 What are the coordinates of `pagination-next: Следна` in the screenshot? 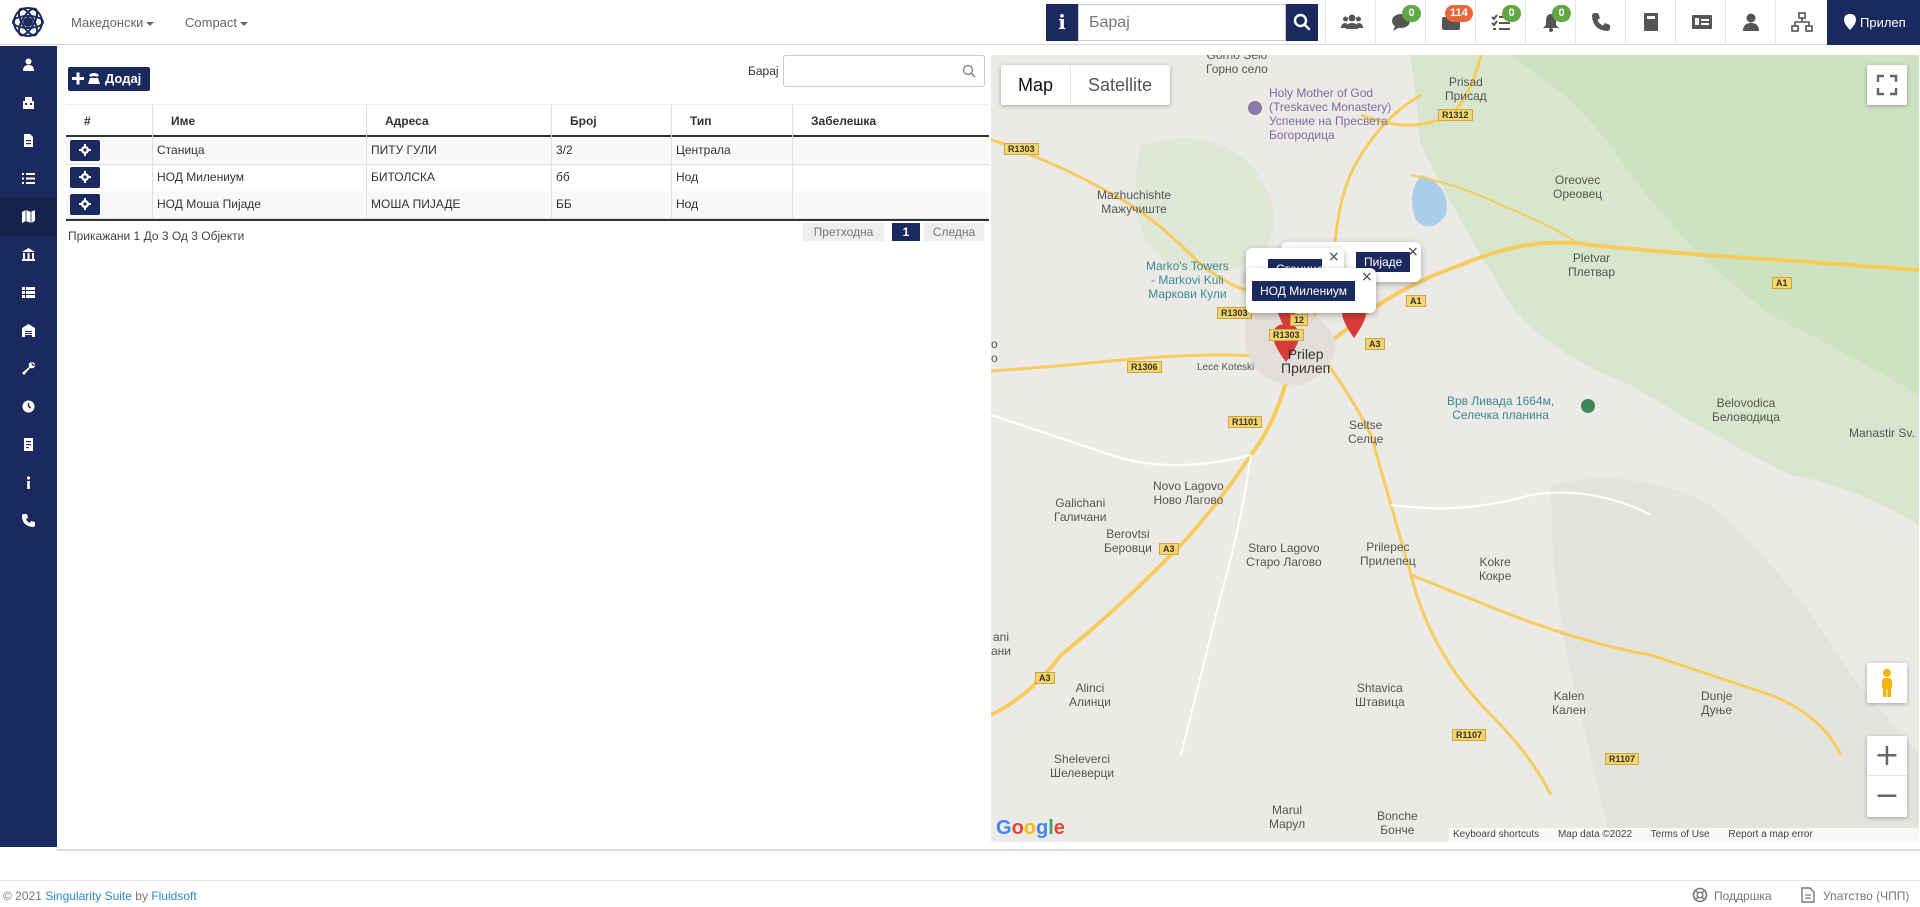 It's located at (954, 232).